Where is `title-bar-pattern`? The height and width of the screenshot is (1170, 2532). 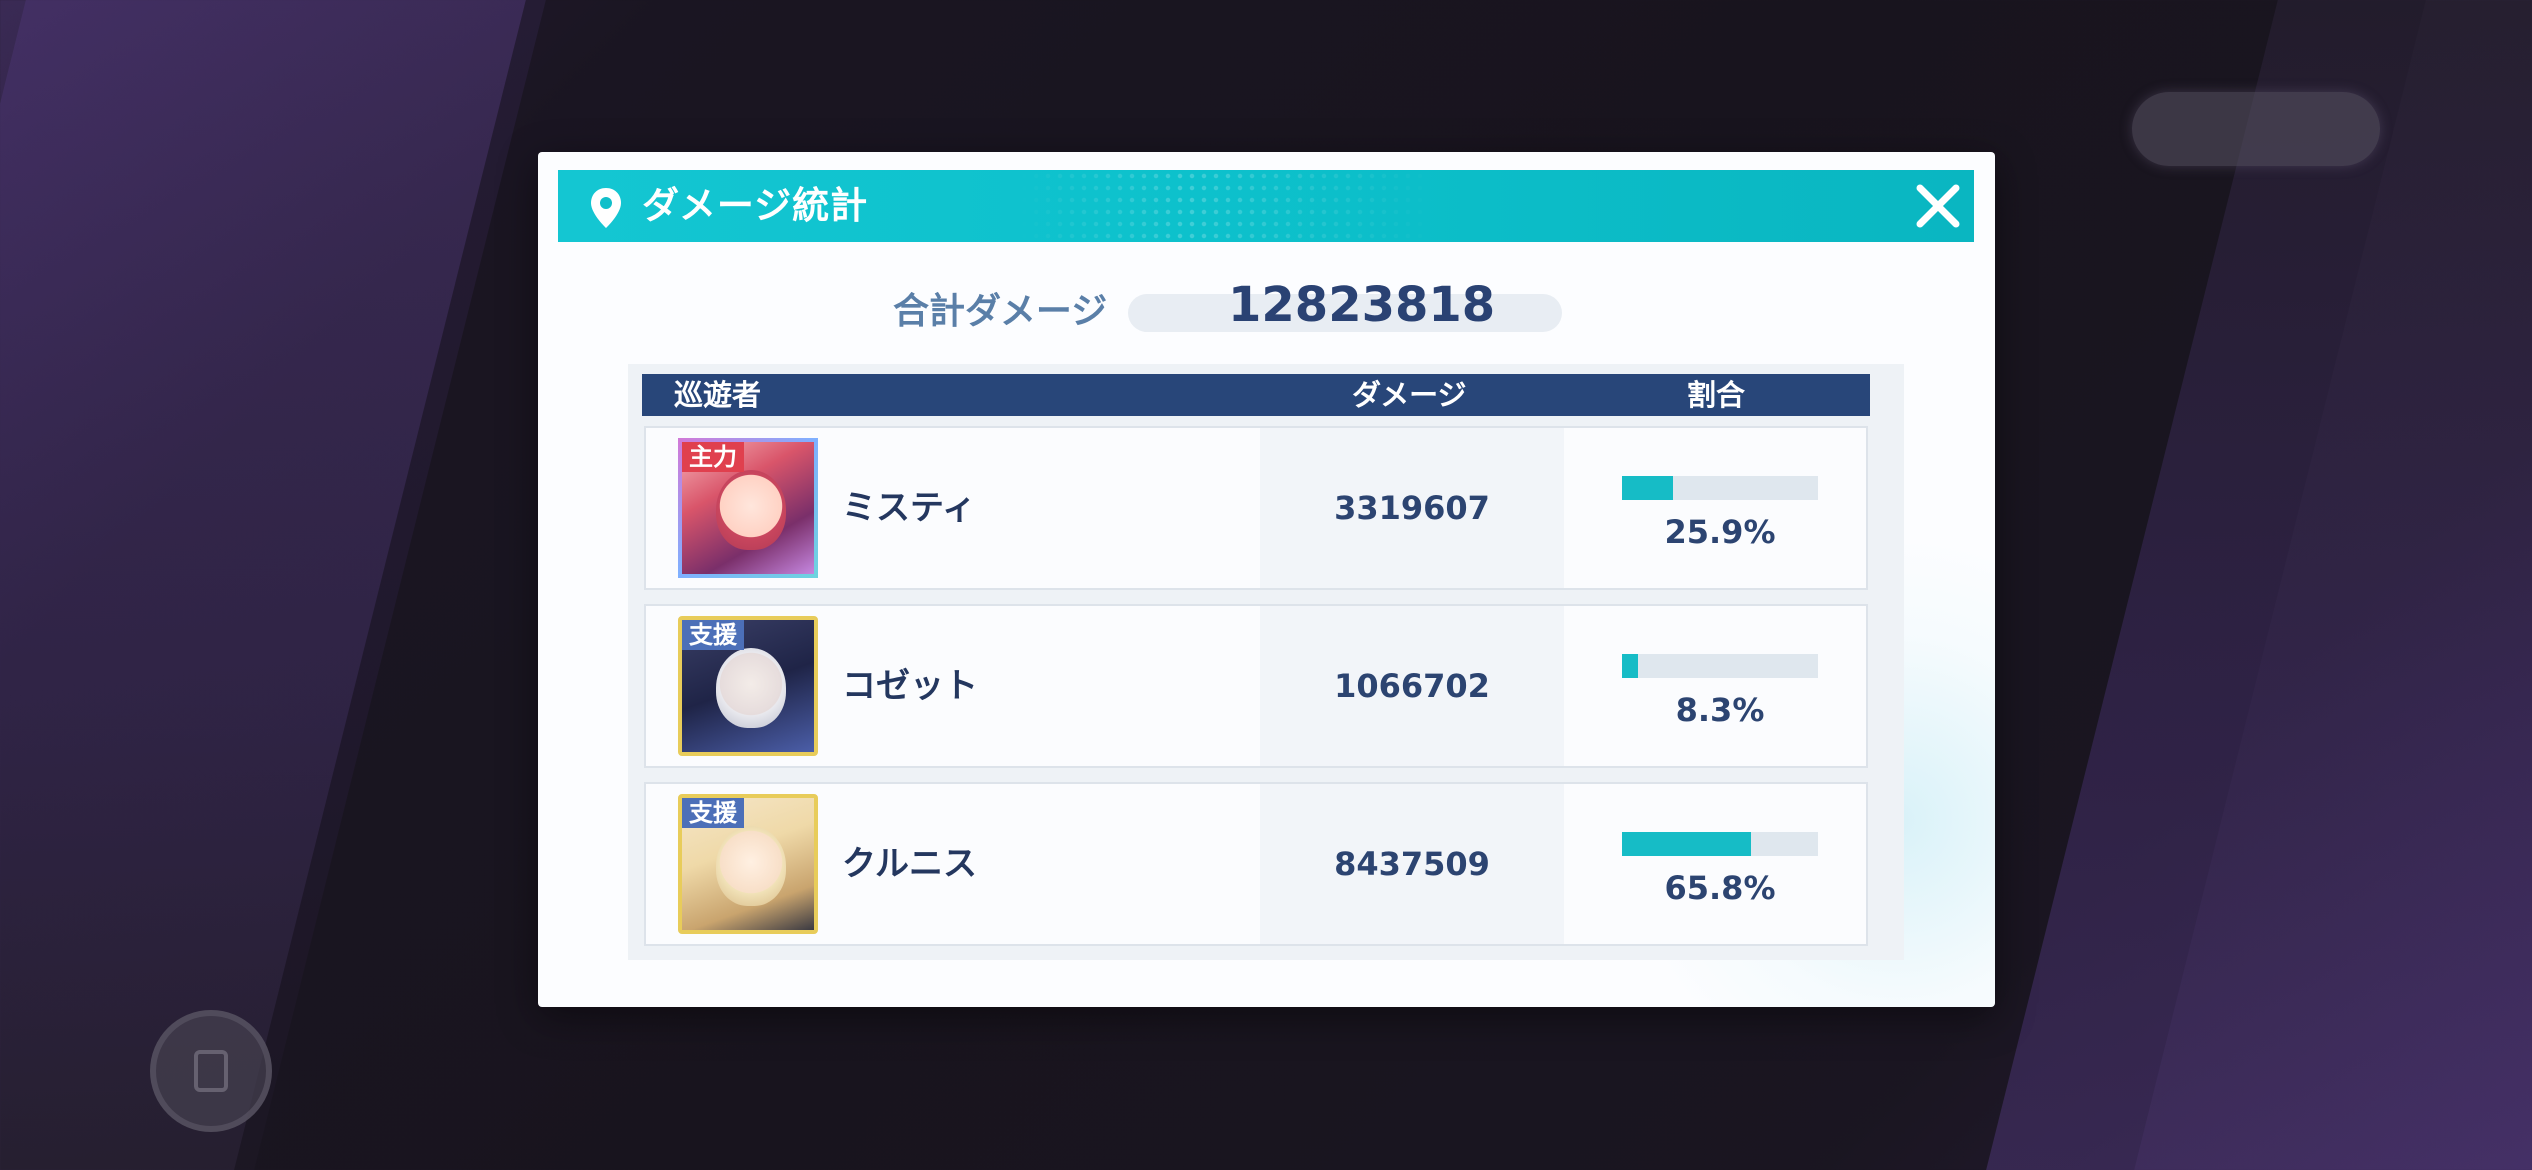
title-bar-pattern is located at coordinates (1228, 206).